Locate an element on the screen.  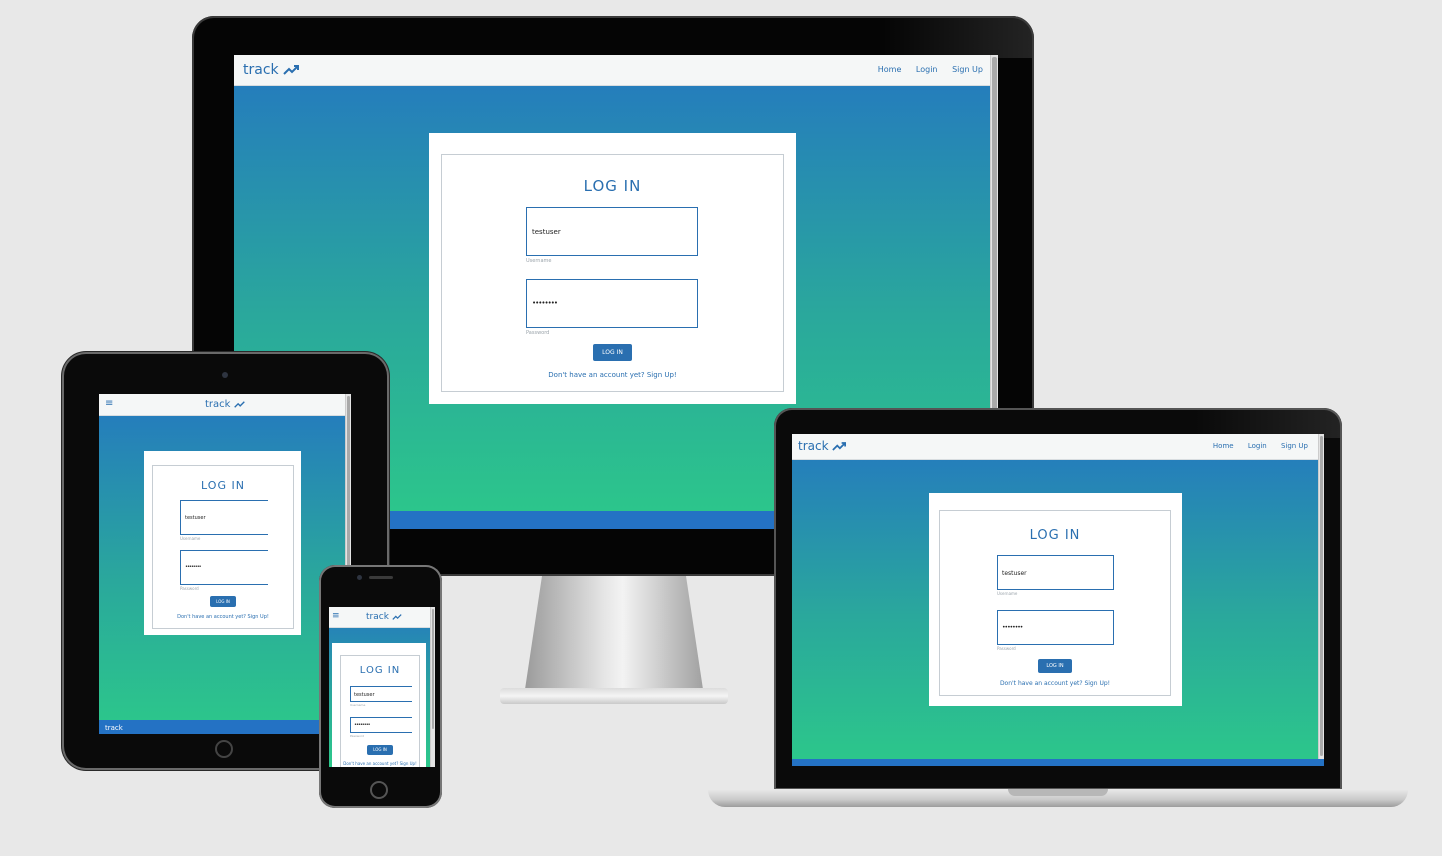
footer-brand: track is located at coordinates (114, 728).